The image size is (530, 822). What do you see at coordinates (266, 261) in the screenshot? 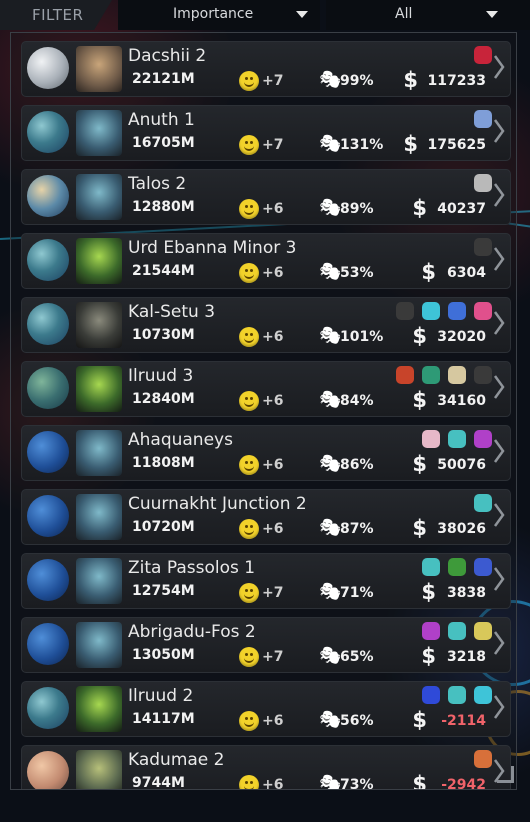
I see `planet-row: Urd Ebanna Minor 3 21544M +6 🎭 53% 6304 $` at bounding box center [266, 261].